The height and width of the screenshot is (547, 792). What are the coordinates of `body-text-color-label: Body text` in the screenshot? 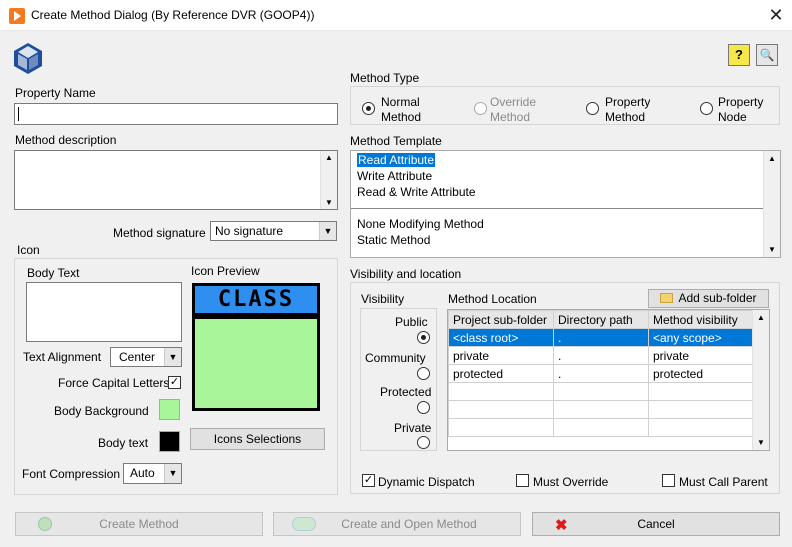 It's located at (123, 443).